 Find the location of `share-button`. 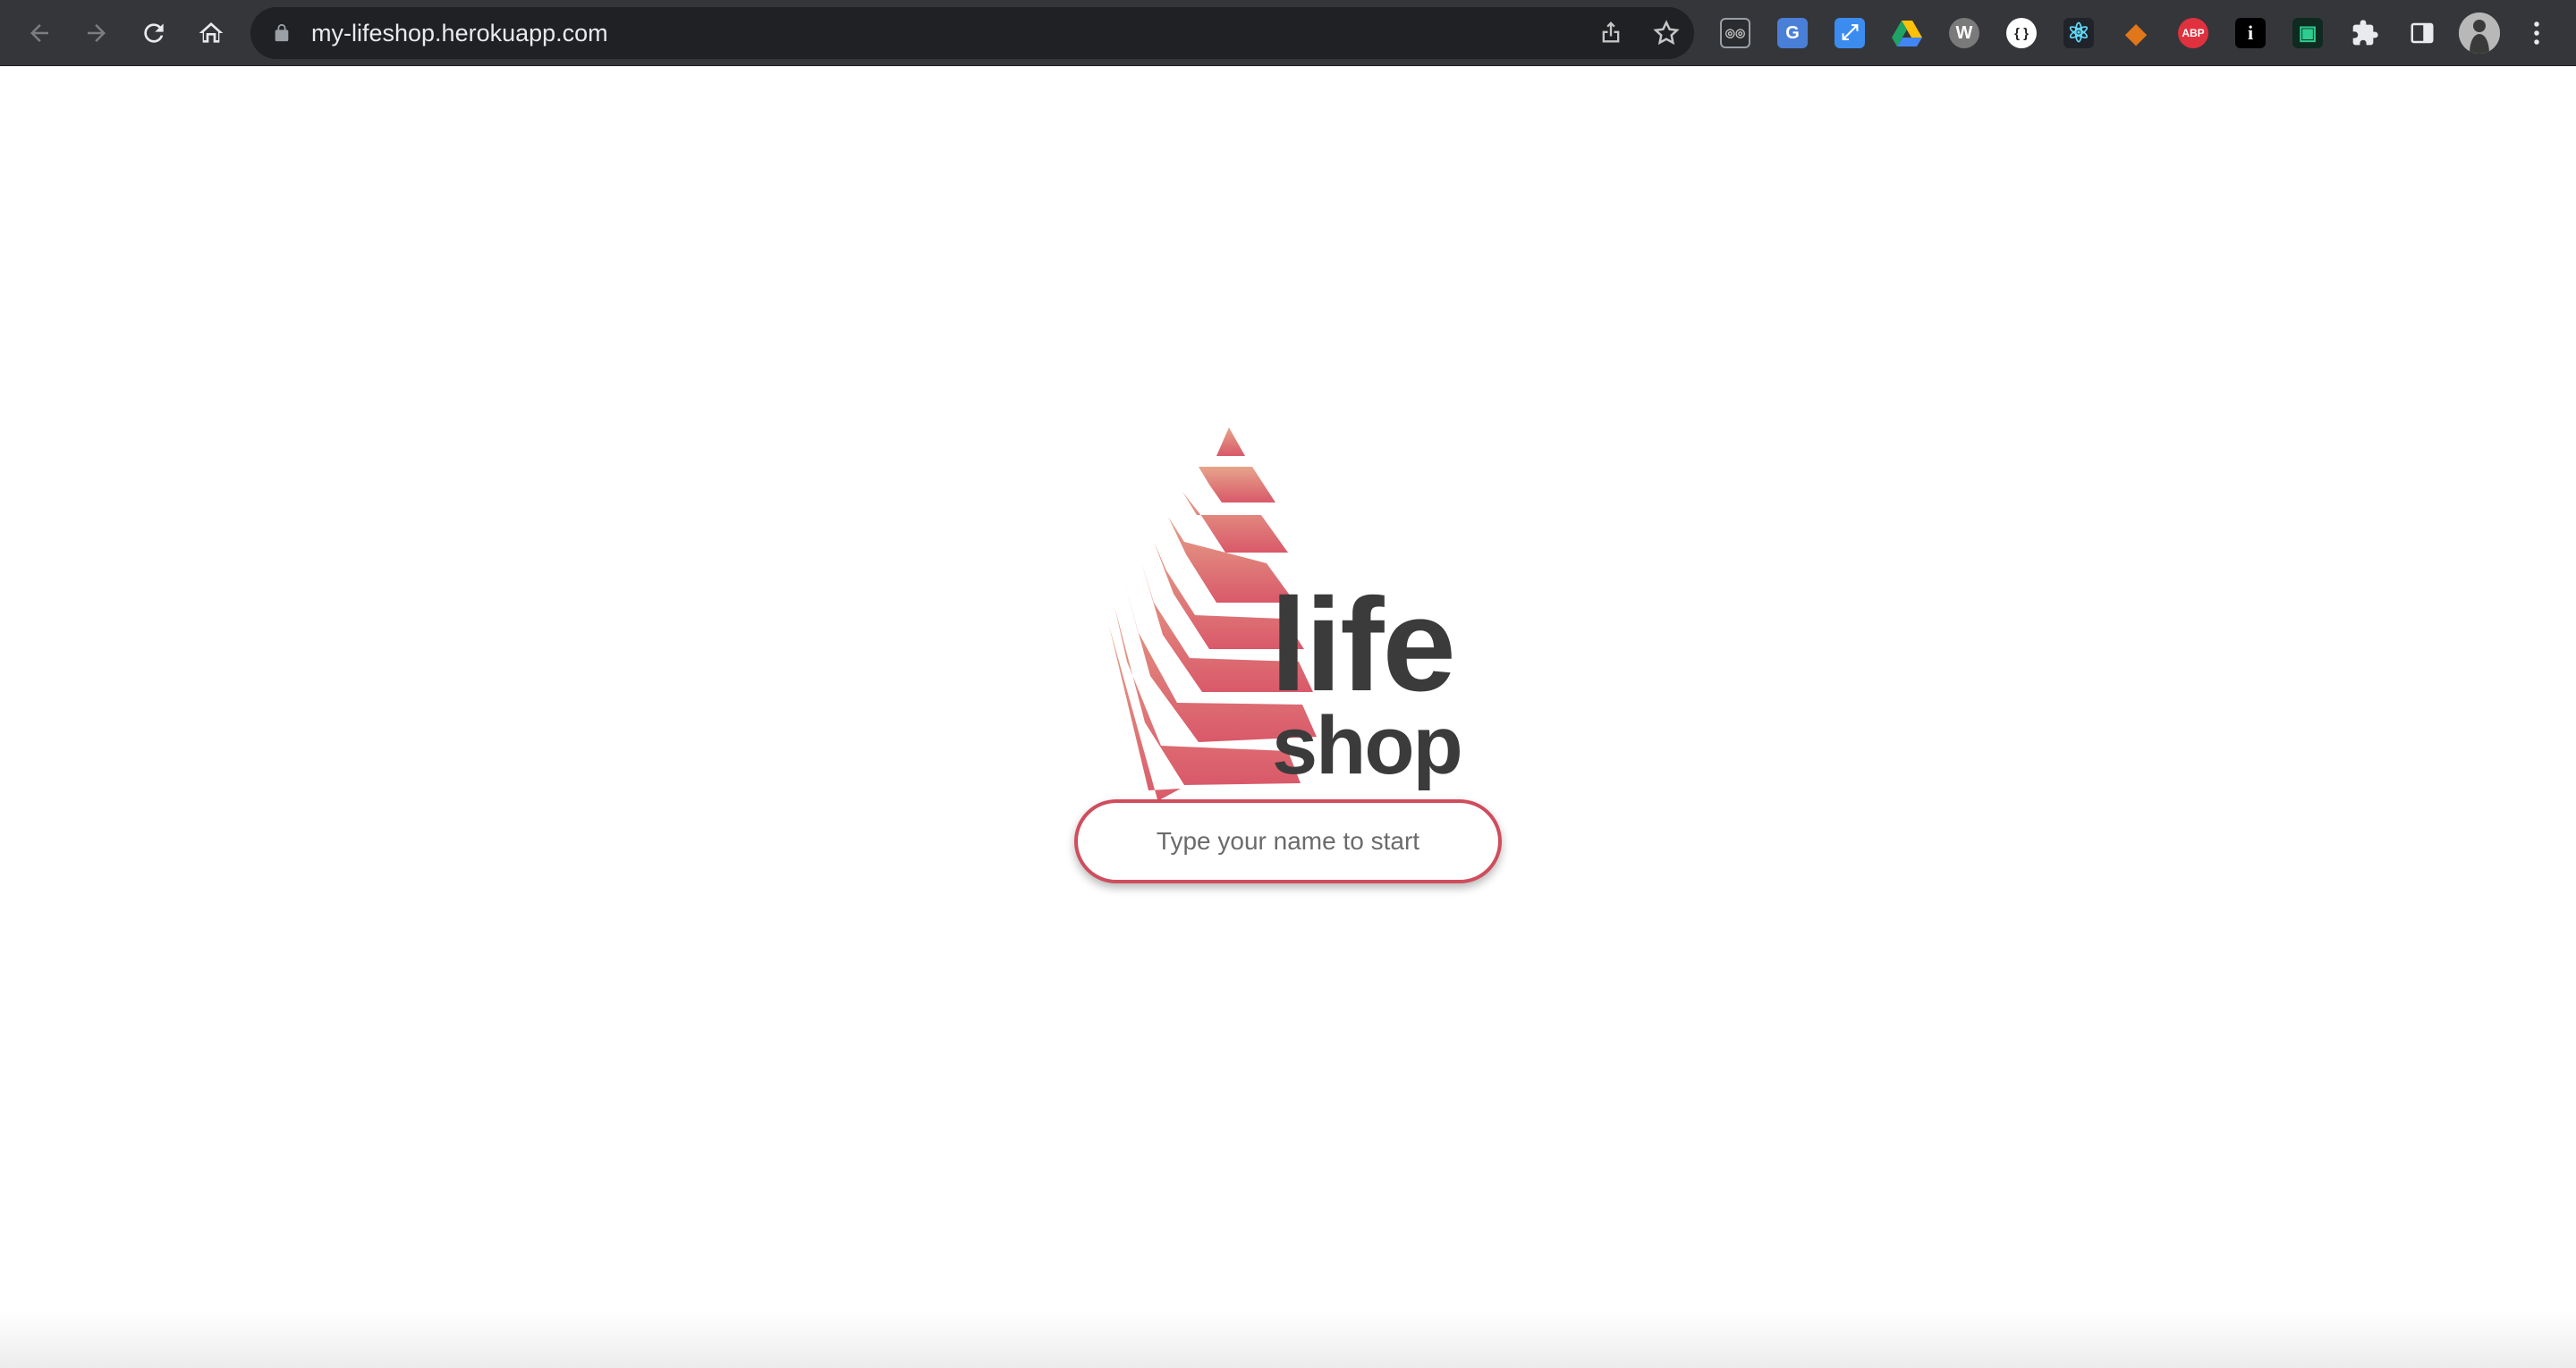

share-button is located at coordinates (1611, 33).